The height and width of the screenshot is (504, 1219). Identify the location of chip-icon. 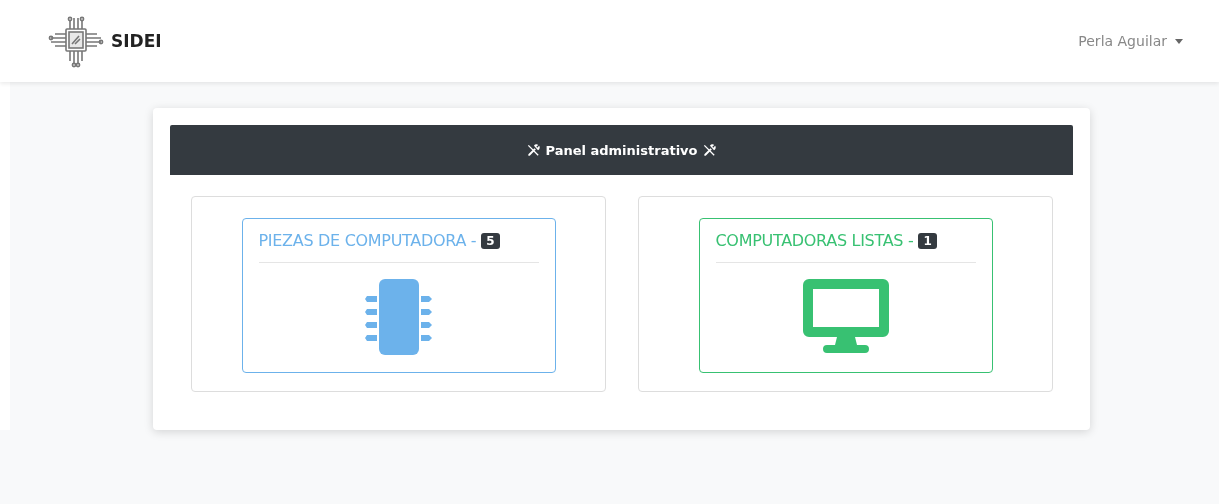
(398, 317).